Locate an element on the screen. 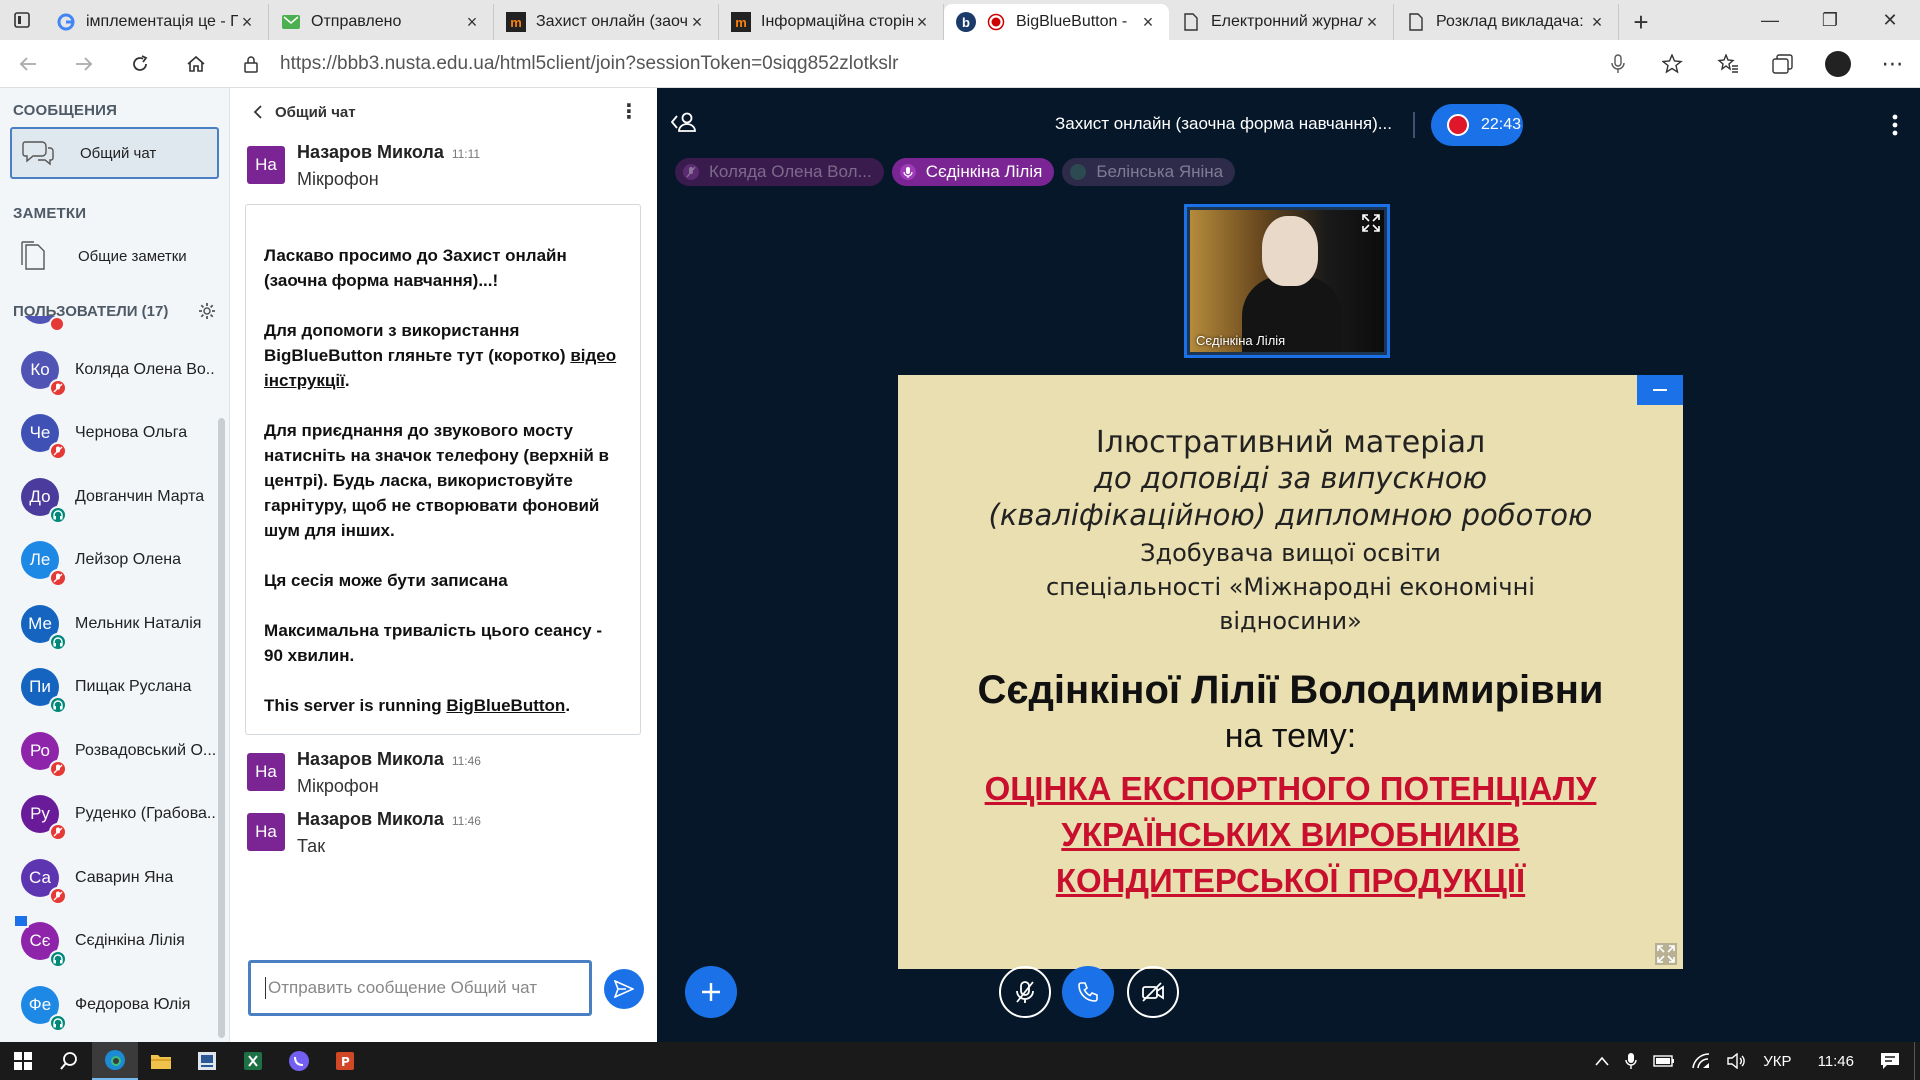 This screenshot has width=1920, height=1080. minimize-presentation-button is located at coordinates (1660, 390).